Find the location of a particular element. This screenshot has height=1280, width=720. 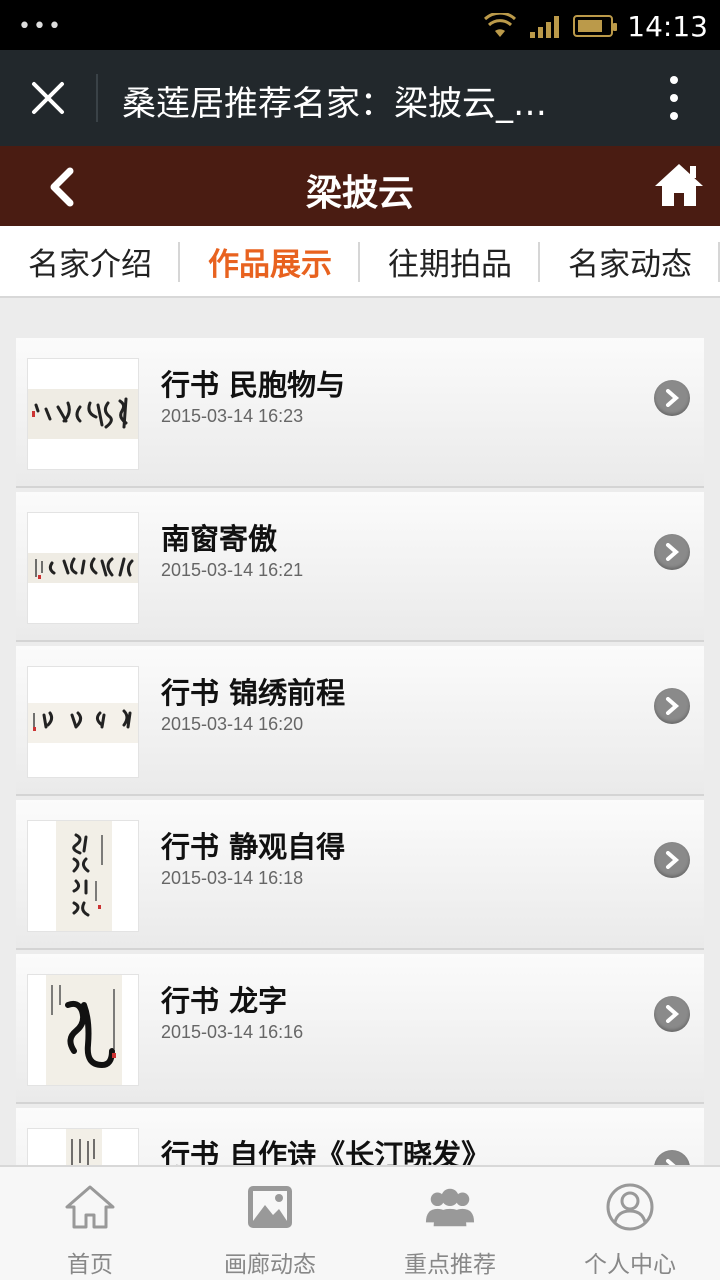

list-item: 行书 静观自得 2015-03-14 16:18 is located at coordinates (360, 875).